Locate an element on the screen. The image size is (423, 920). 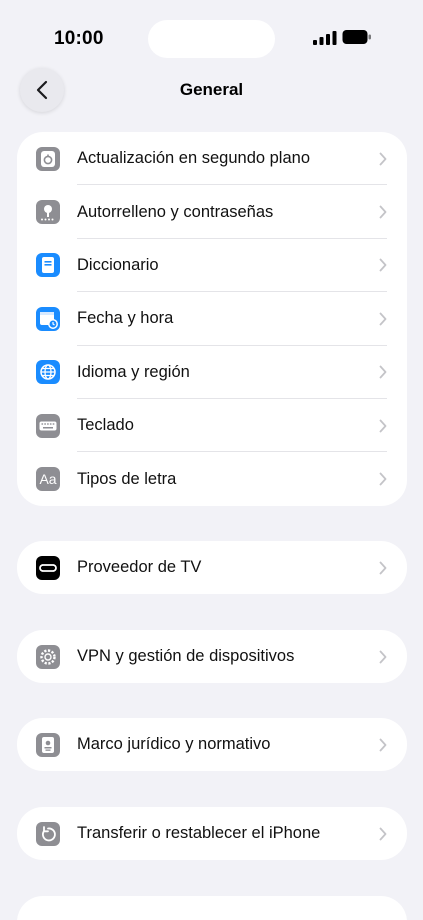
row-label: Proveedor de TV is located at coordinates (139, 567).